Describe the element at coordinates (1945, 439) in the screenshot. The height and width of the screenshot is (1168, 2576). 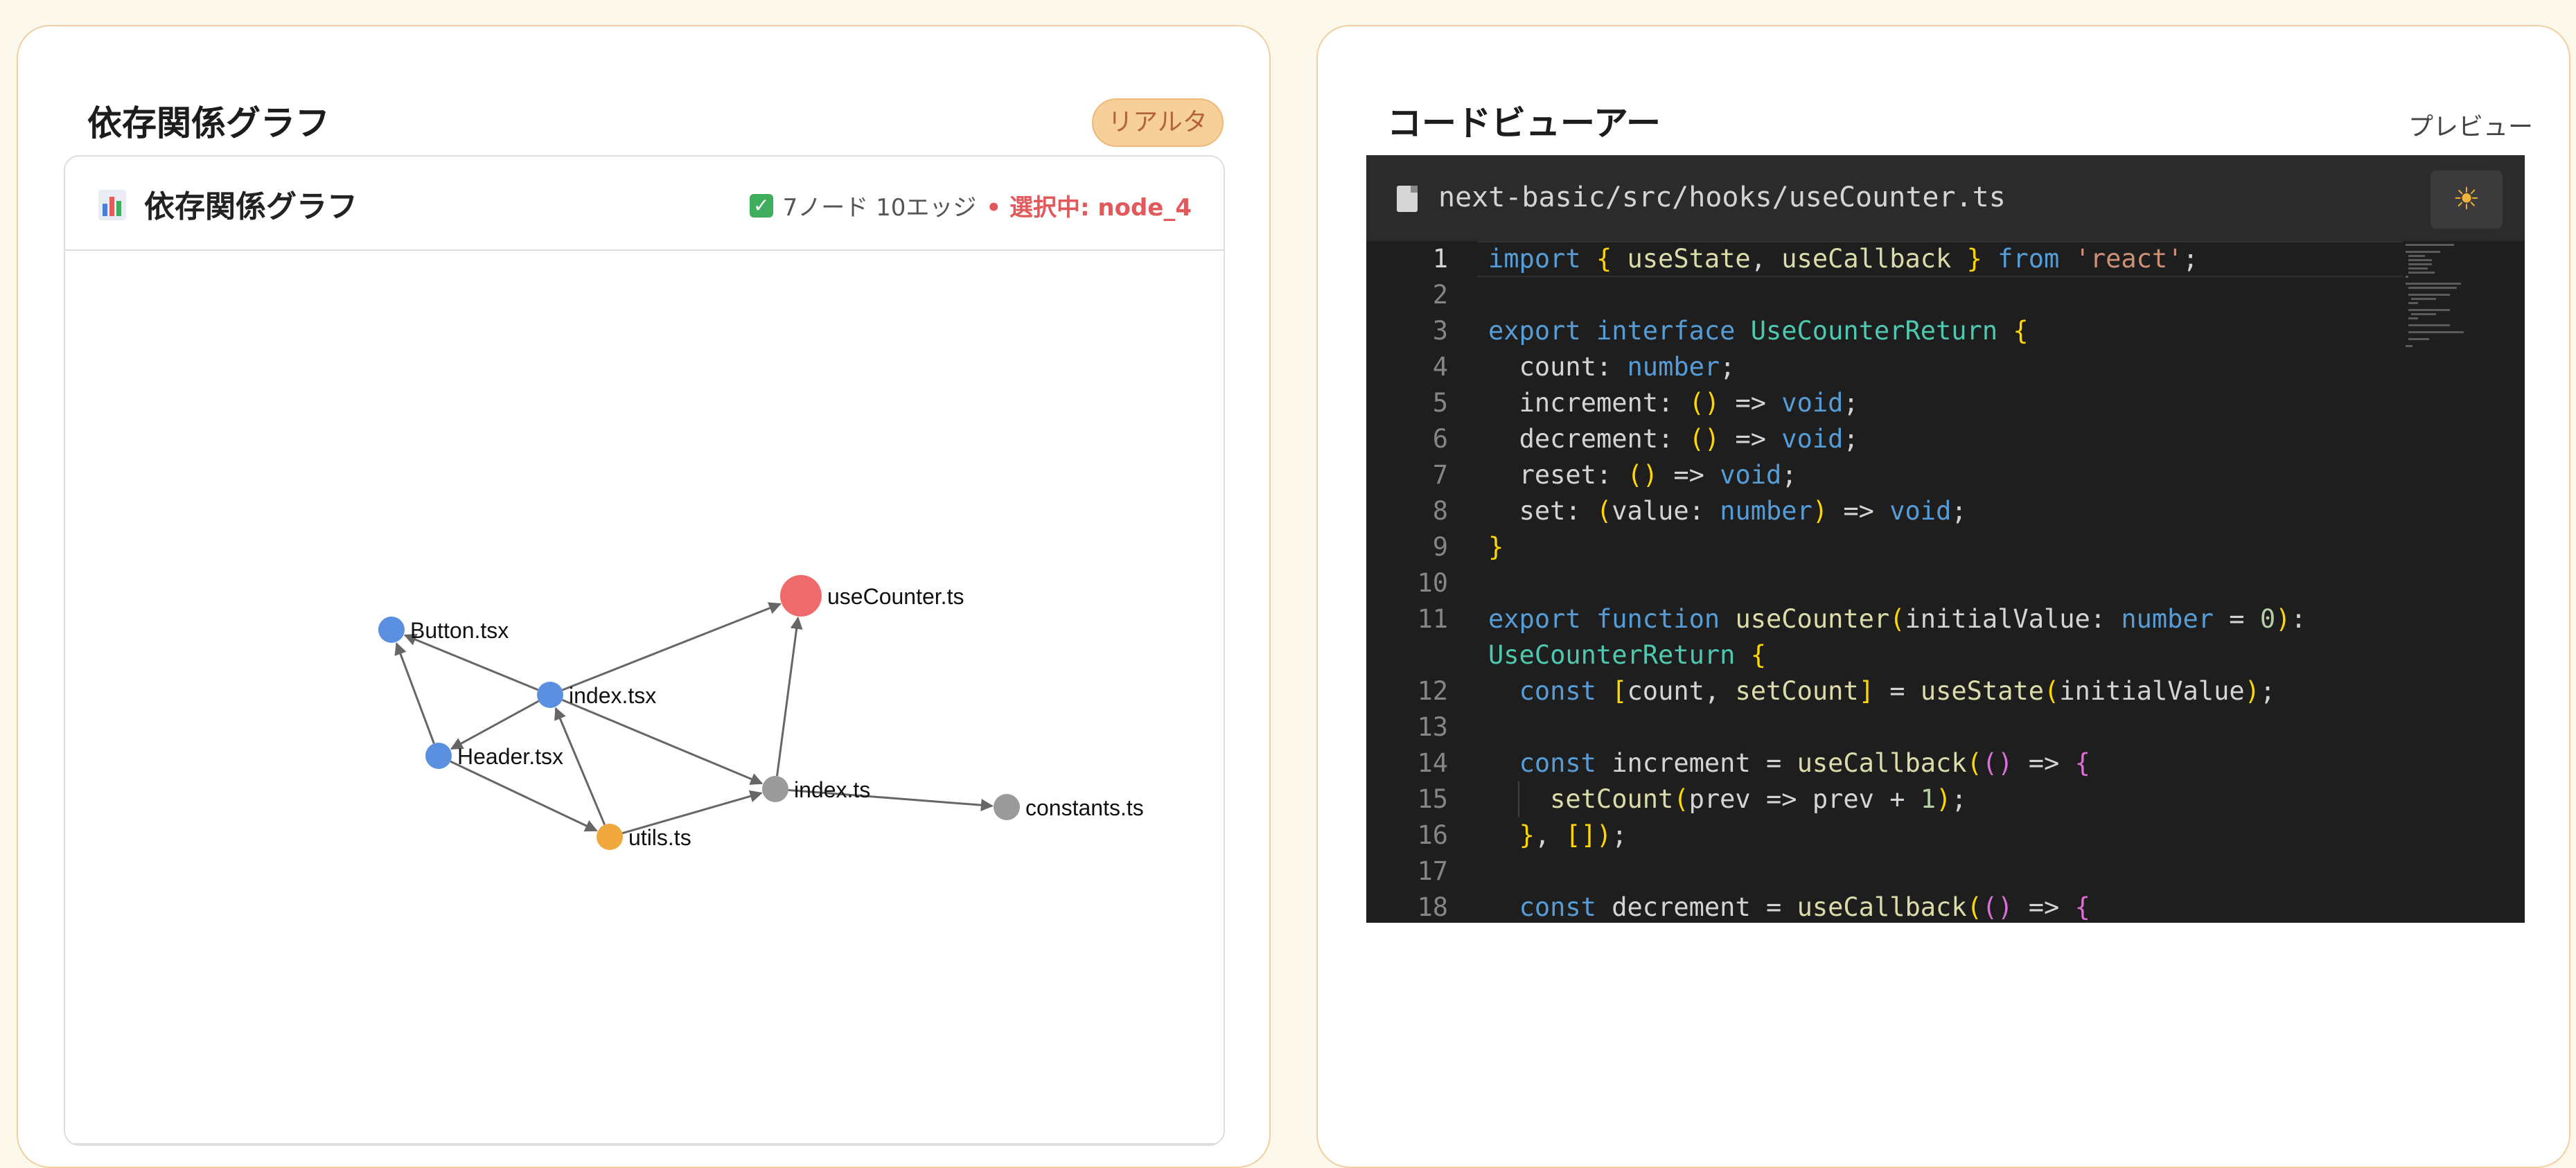
I see `code-line: 6 decrement: () => void;` at that location.